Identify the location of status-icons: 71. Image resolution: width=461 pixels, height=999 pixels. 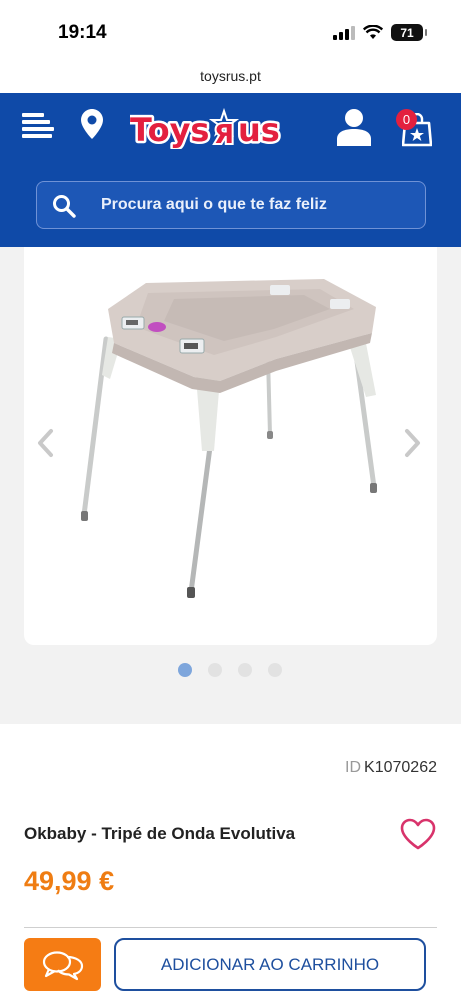
(380, 32).